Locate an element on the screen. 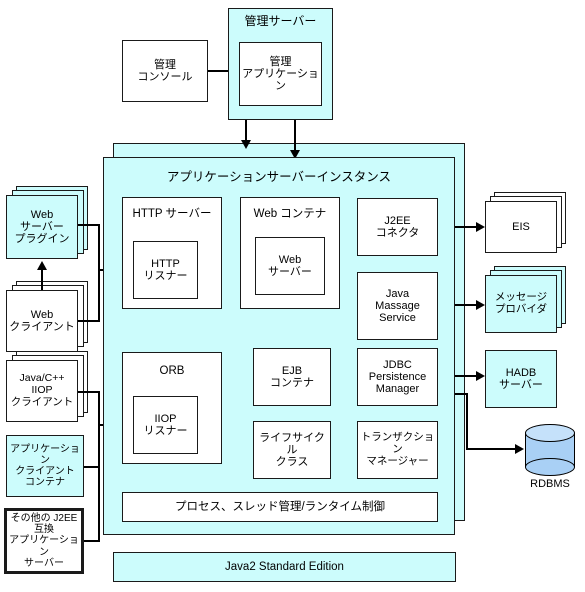 Image resolution: width=585 pixels, height=592 pixels. lifecycle-class-label: ライフサイクル クラス is located at coordinates (292, 450).